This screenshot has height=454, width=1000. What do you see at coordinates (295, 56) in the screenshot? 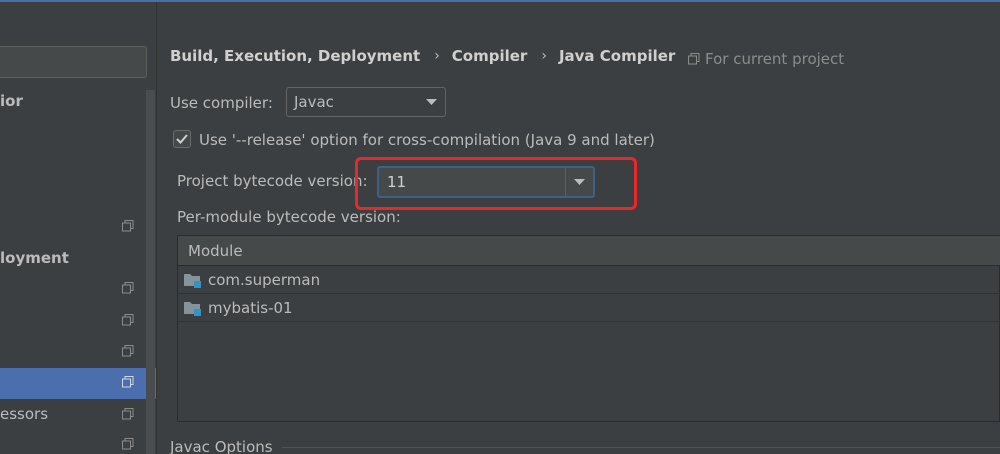
I see `breadcrumb-item: Build, Execution, Deployment` at bounding box center [295, 56].